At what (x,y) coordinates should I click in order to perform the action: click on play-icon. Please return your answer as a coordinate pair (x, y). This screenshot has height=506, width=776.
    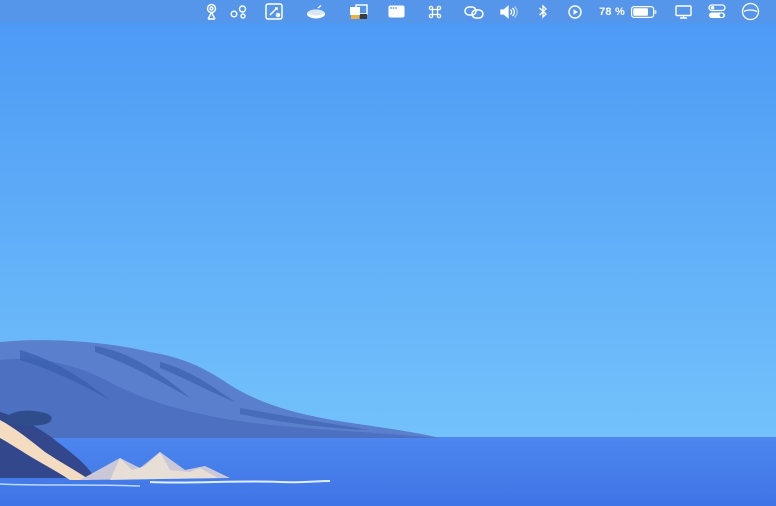
    Looking at the image, I should click on (575, 11).